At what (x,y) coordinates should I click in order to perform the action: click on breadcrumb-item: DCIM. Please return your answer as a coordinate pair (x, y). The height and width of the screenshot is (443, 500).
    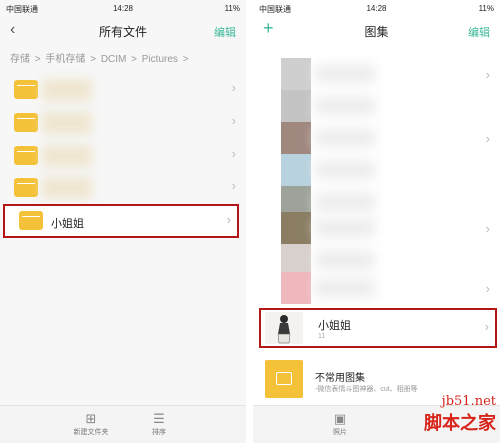
    Looking at the image, I should click on (114, 59).